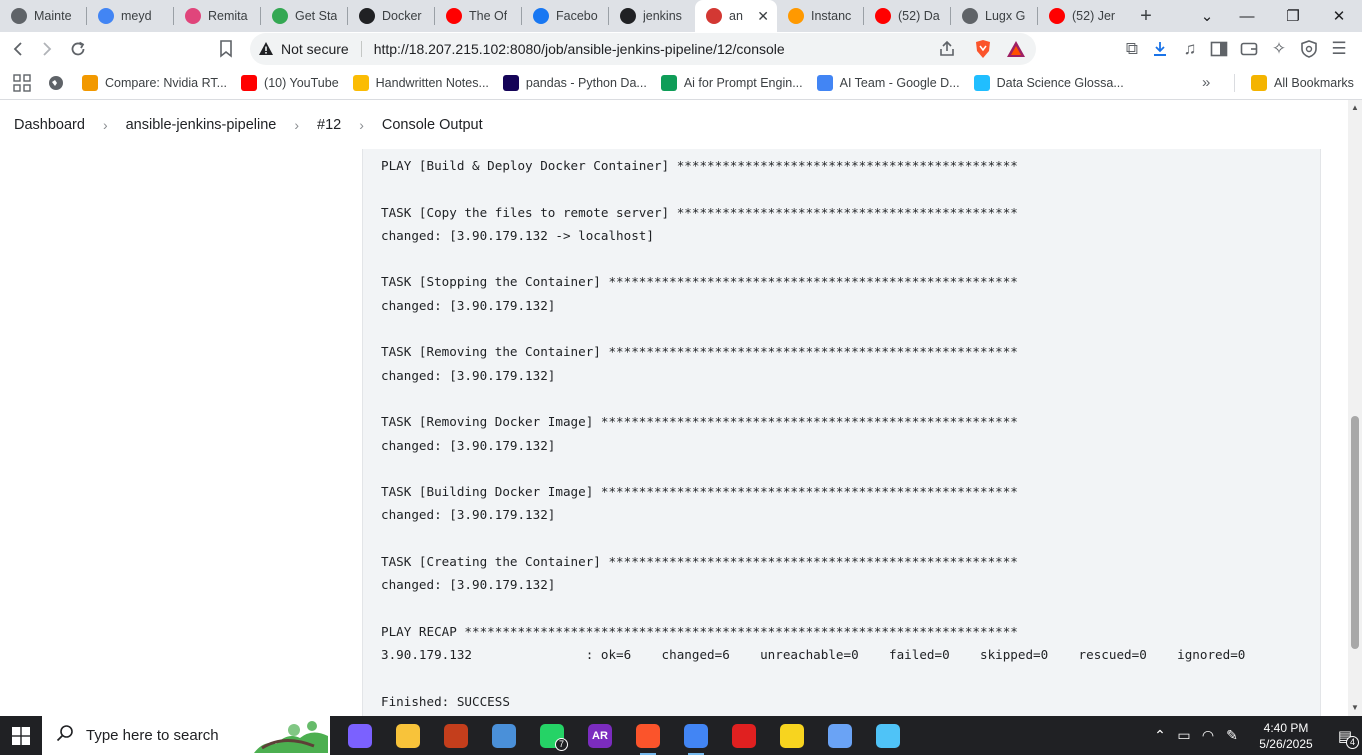  I want to click on security-label: Not secure, so click(315, 49).